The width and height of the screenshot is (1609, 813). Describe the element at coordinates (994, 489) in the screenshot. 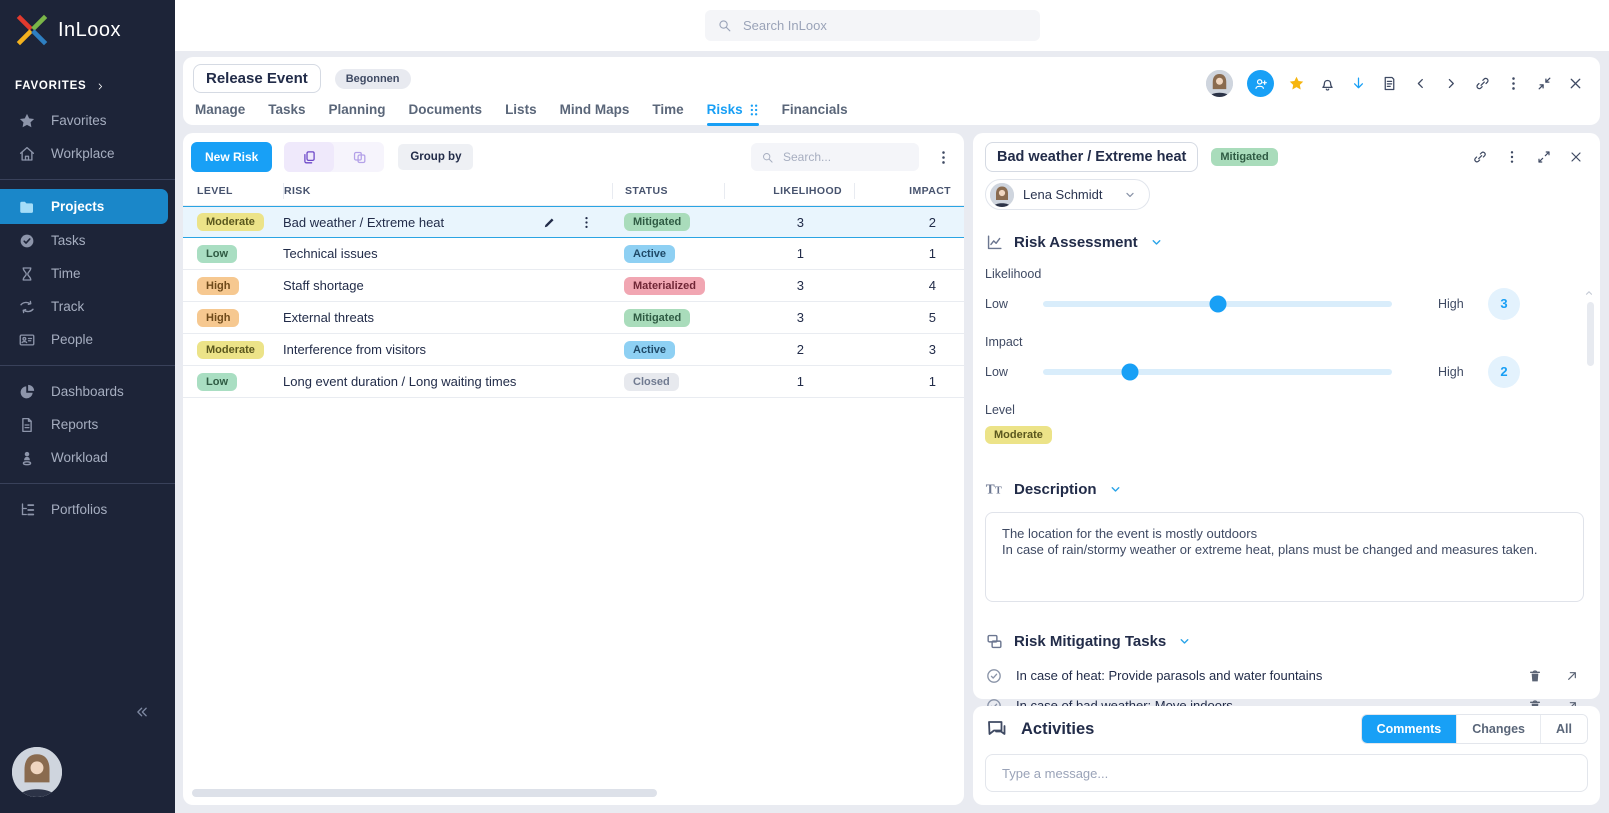

I see `text-icon: TT` at that location.